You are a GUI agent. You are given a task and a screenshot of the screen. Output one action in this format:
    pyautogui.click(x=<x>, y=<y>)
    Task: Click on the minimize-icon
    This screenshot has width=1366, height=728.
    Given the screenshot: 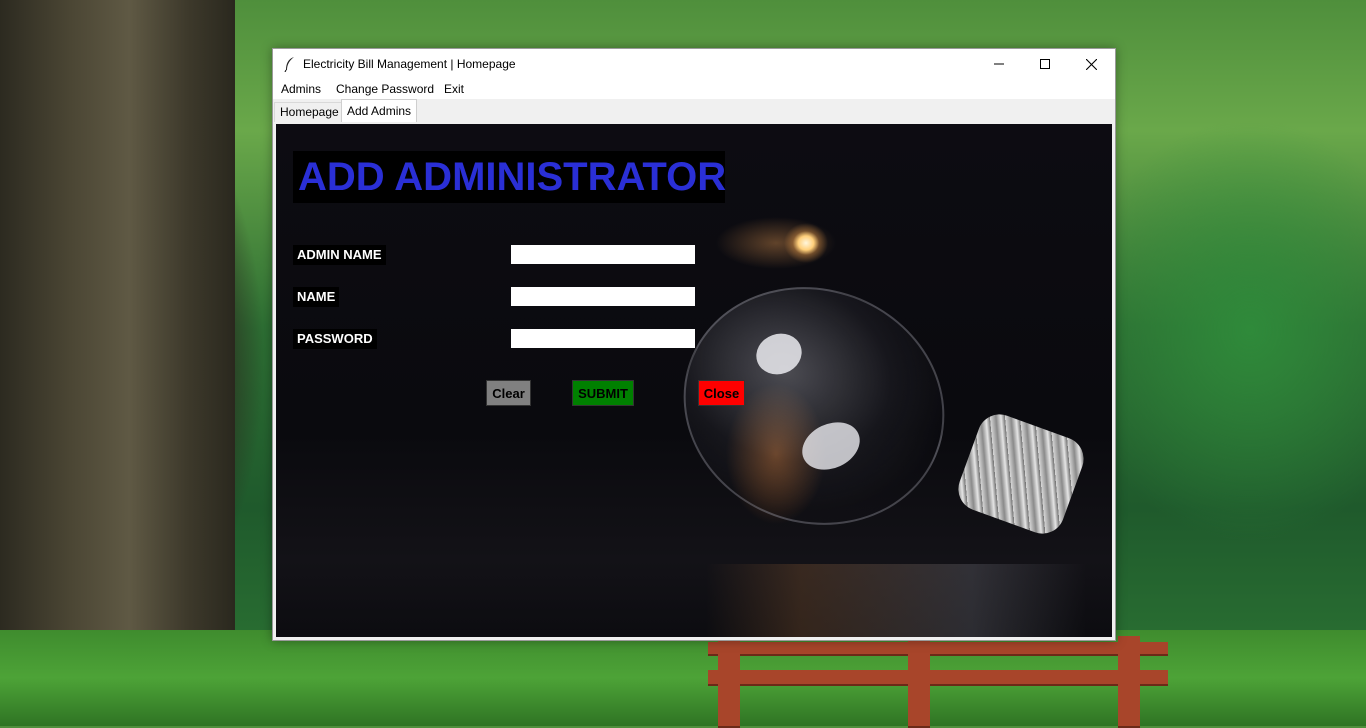 What is the action you would take?
    pyautogui.click(x=999, y=64)
    